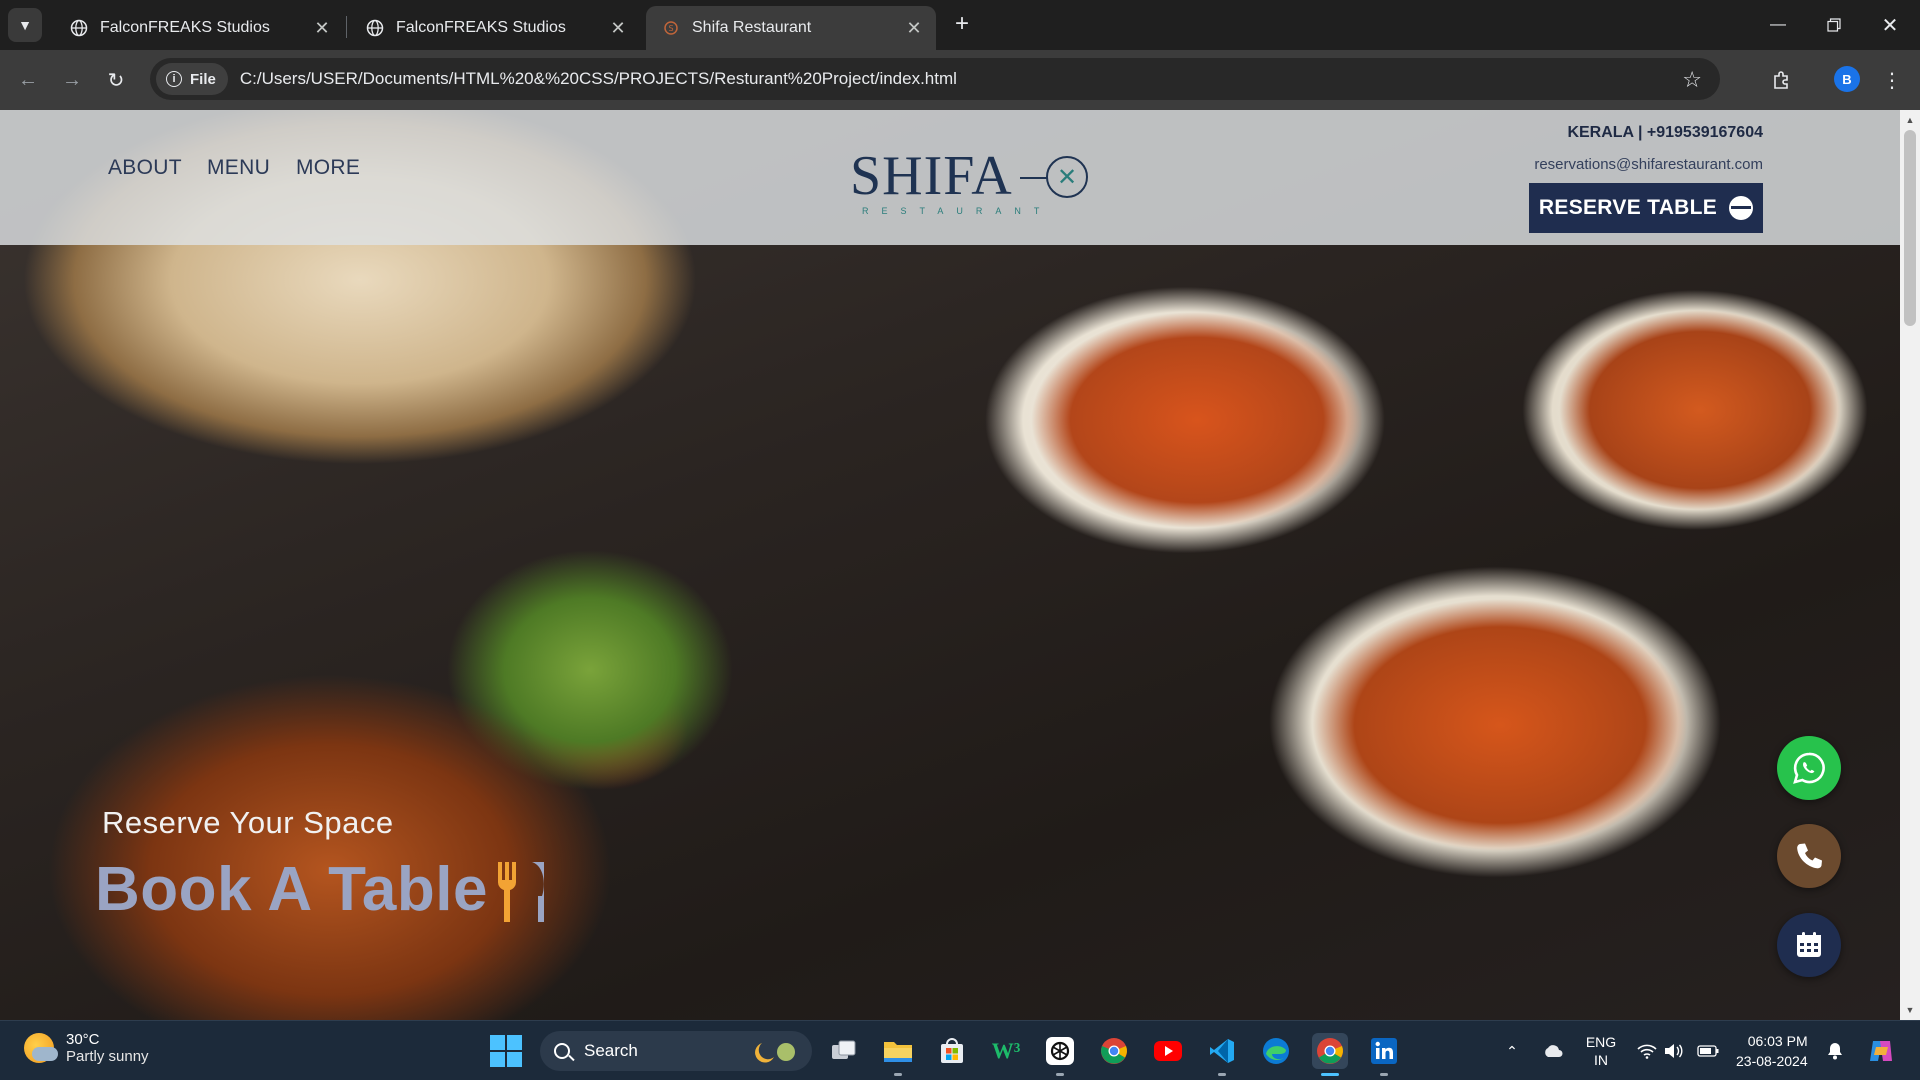 The height and width of the screenshot is (1080, 1920). I want to click on region-label: IN, so click(1601, 1060).